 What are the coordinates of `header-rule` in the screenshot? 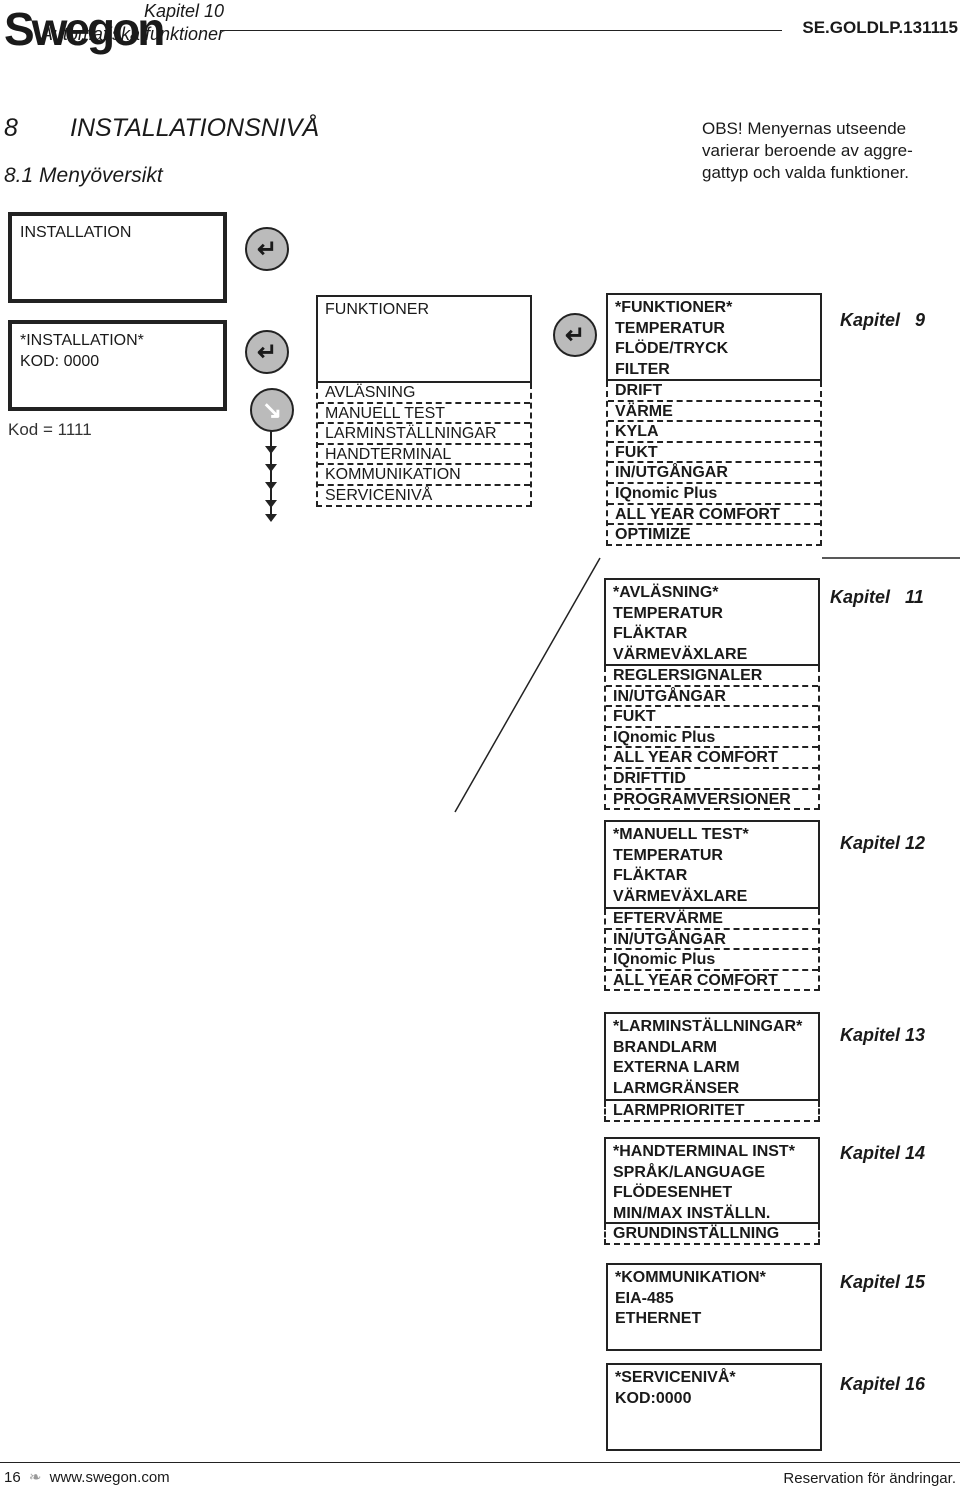 It's located at (501, 30).